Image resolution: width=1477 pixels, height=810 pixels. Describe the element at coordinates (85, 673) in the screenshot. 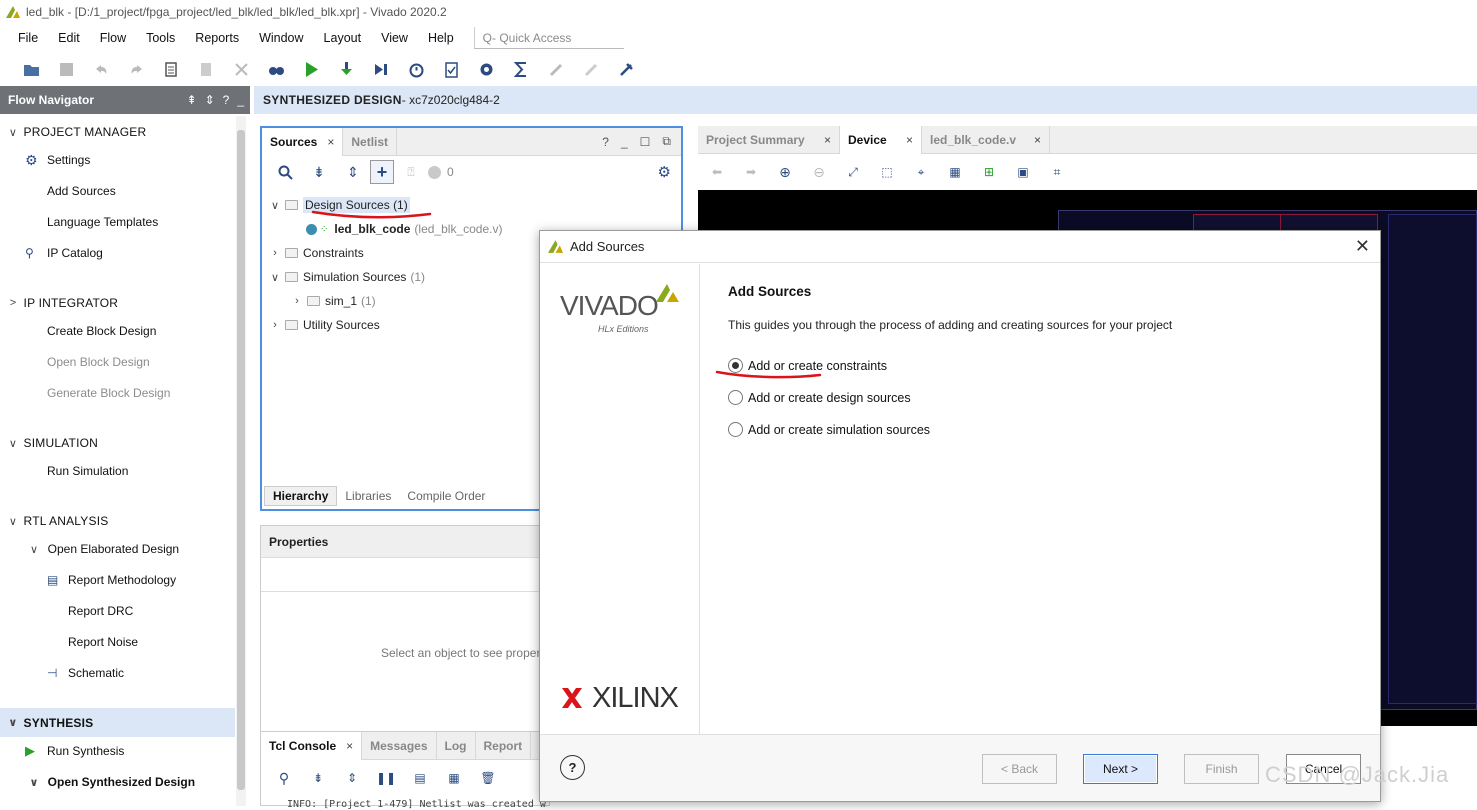

I see `nav-item-schematic: ⊣ Schematic` at that location.